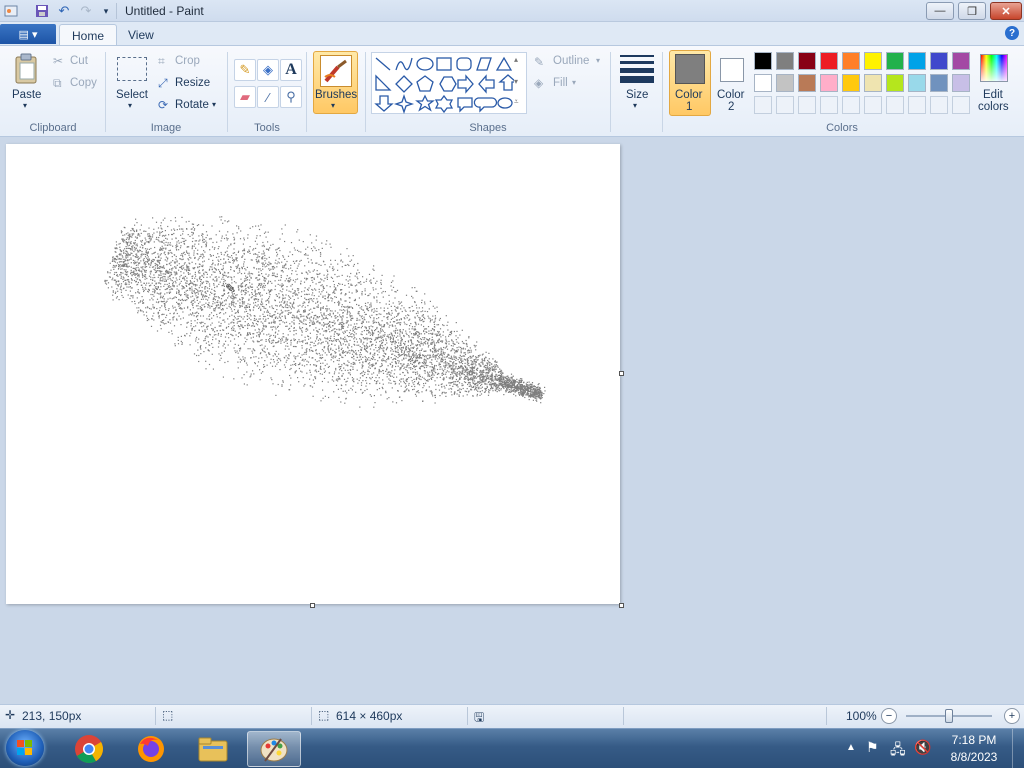 The width and height of the screenshot is (1024, 768). I want to click on zoom-slider-thumb, so click(949, 716).